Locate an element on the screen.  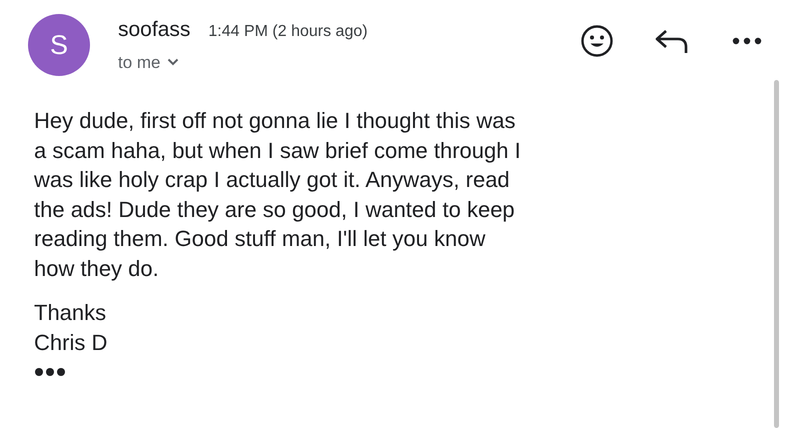
more-icon is located at coordinates (747, 41).